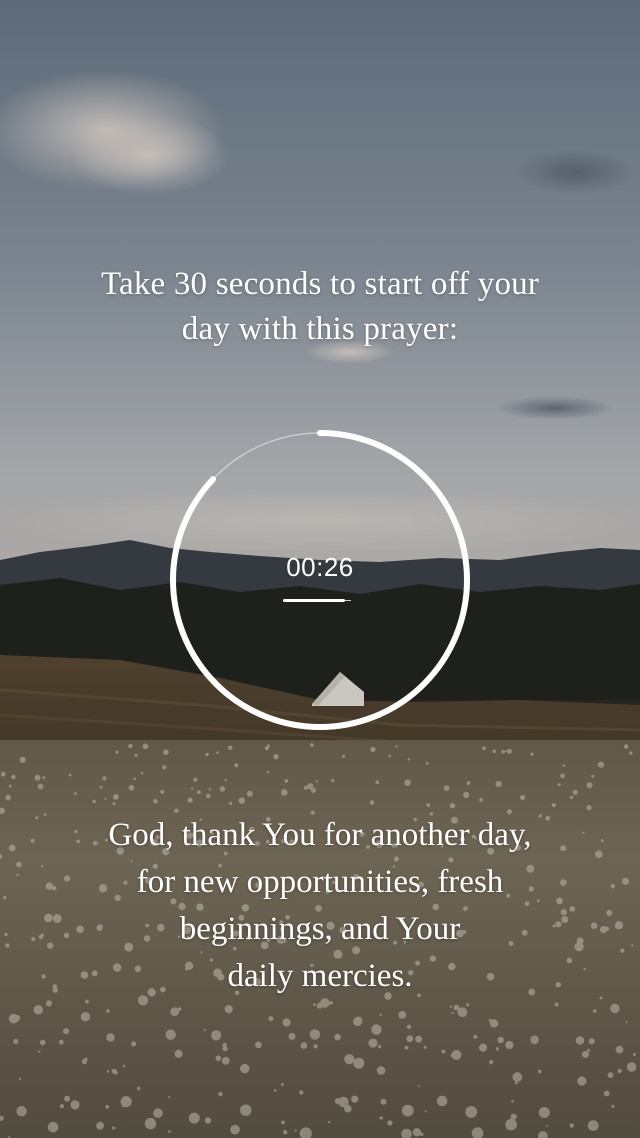 This screenshot has height=1138, width=640. What do you see at coordinates (320, 882) in the screenshot?
I see `prayer-line-2: for new opportunities, fresh` at bounding box center [320, 882].